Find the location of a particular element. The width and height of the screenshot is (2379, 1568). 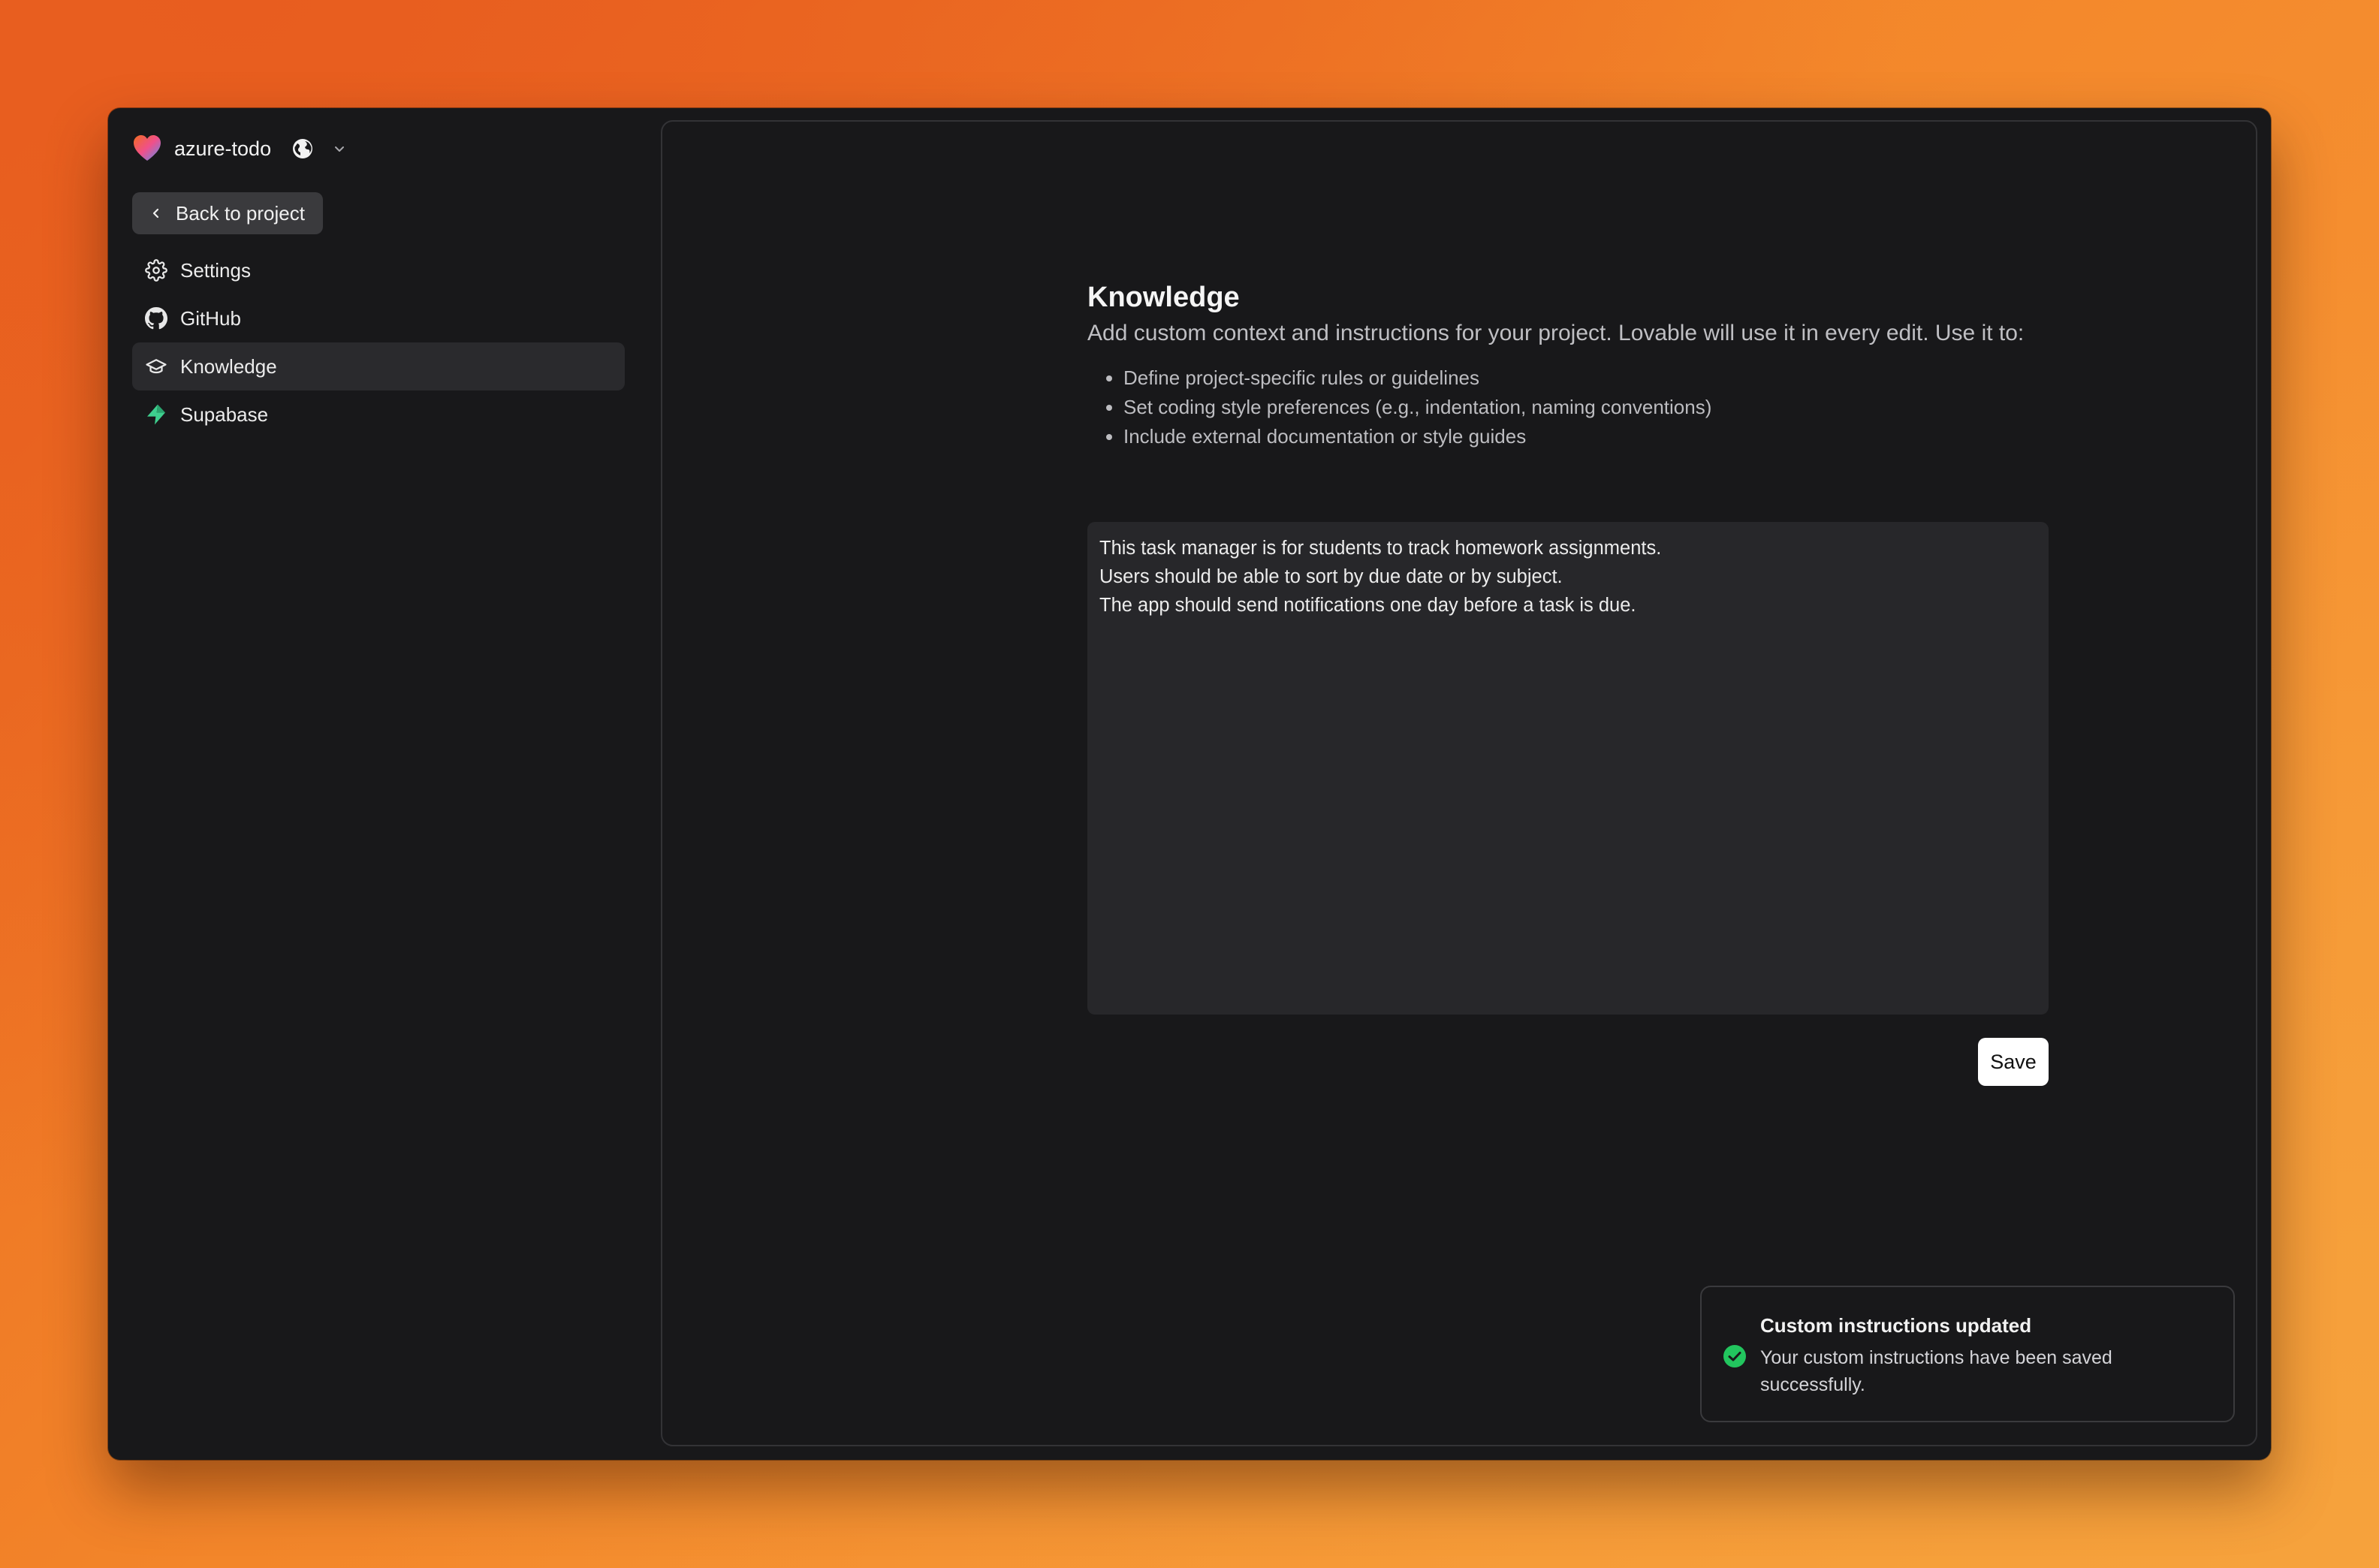

sidebar-item-label: Settings is located at coordinates (215, 270).